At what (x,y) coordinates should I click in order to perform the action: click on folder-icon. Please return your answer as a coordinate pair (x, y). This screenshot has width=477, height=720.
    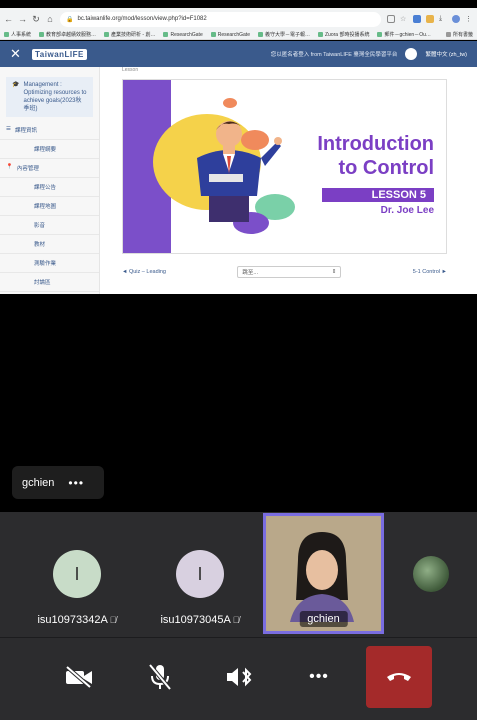
    Looking at the image, I should click on (448, 34).